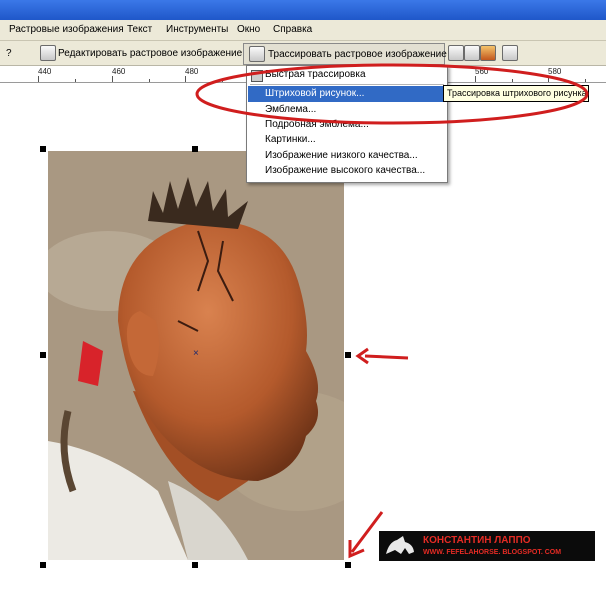 The width and height of the screenshot is (606, 598). I want to click on signature-name: КОНСТАНТИН ЛАППО, so click(477, 540).